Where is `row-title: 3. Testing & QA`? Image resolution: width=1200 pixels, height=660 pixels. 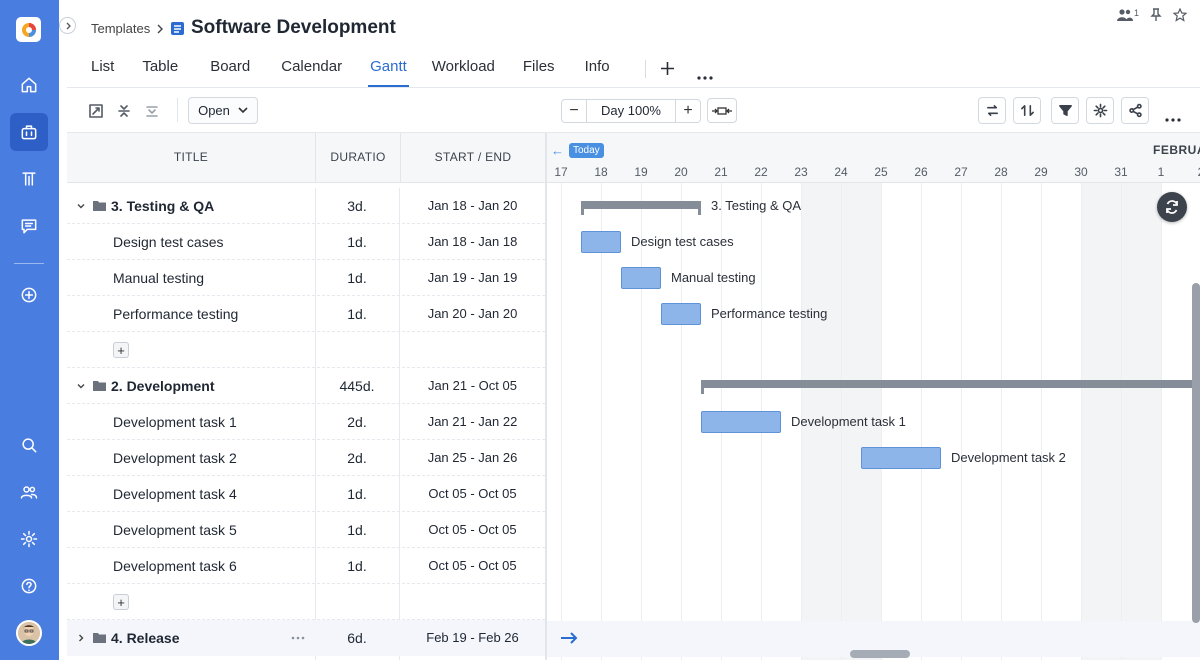 row-title: 3. Testing & QA is located at coordinates (162, 206).